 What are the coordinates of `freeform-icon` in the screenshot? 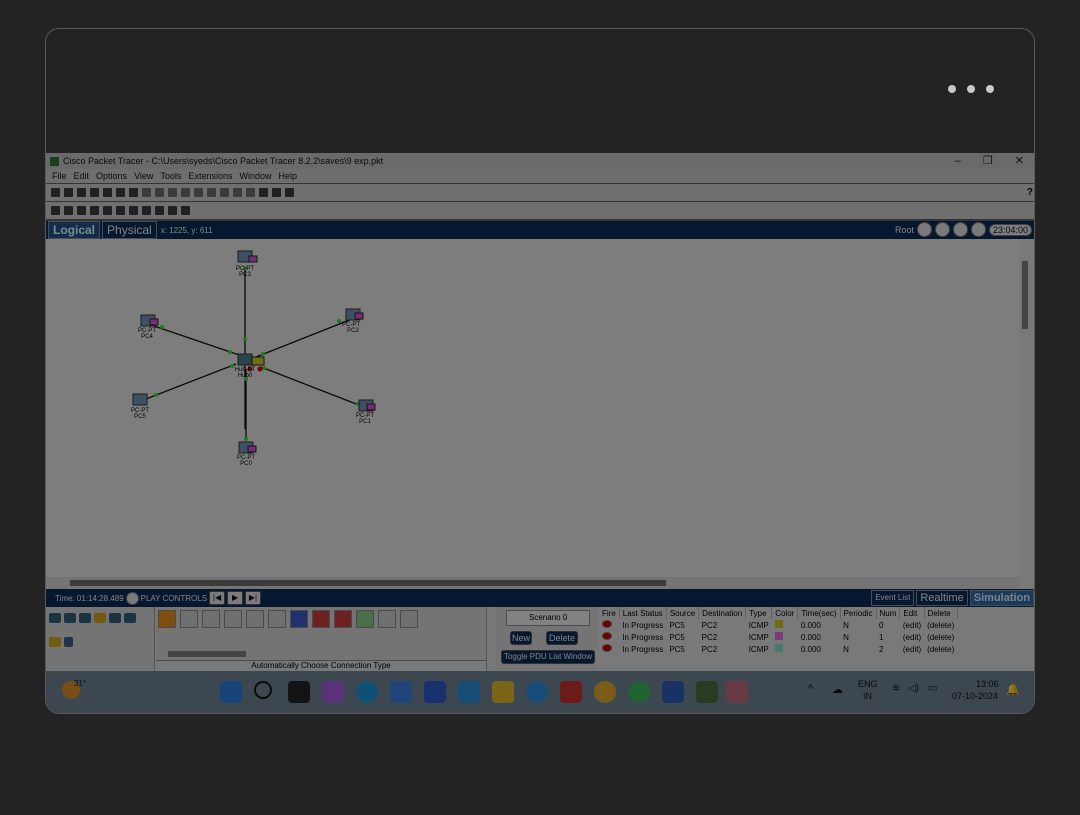 It's located at (159, 210).